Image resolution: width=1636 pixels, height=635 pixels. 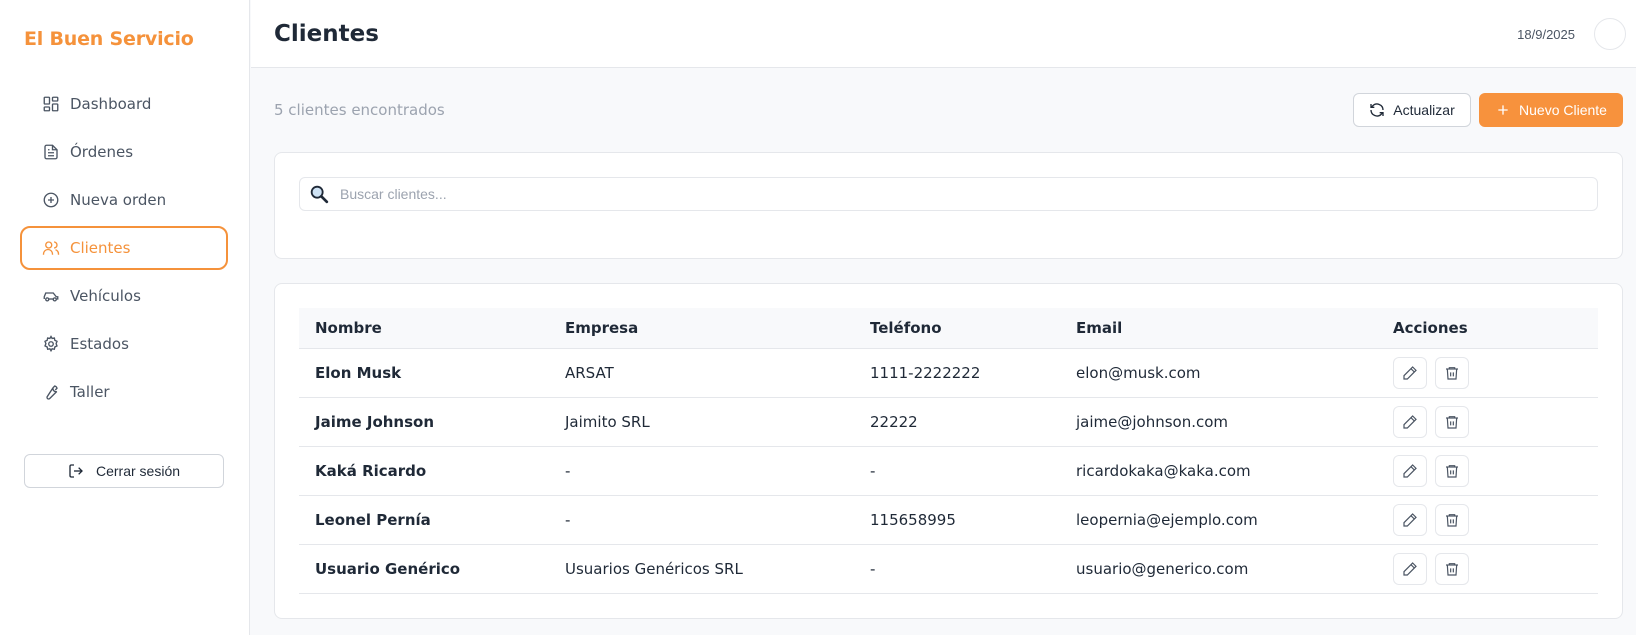 What do you see at coordinates (1377, 110) in the screenshot?
I see `refresh-icon` at bounding box center [1377, 110].